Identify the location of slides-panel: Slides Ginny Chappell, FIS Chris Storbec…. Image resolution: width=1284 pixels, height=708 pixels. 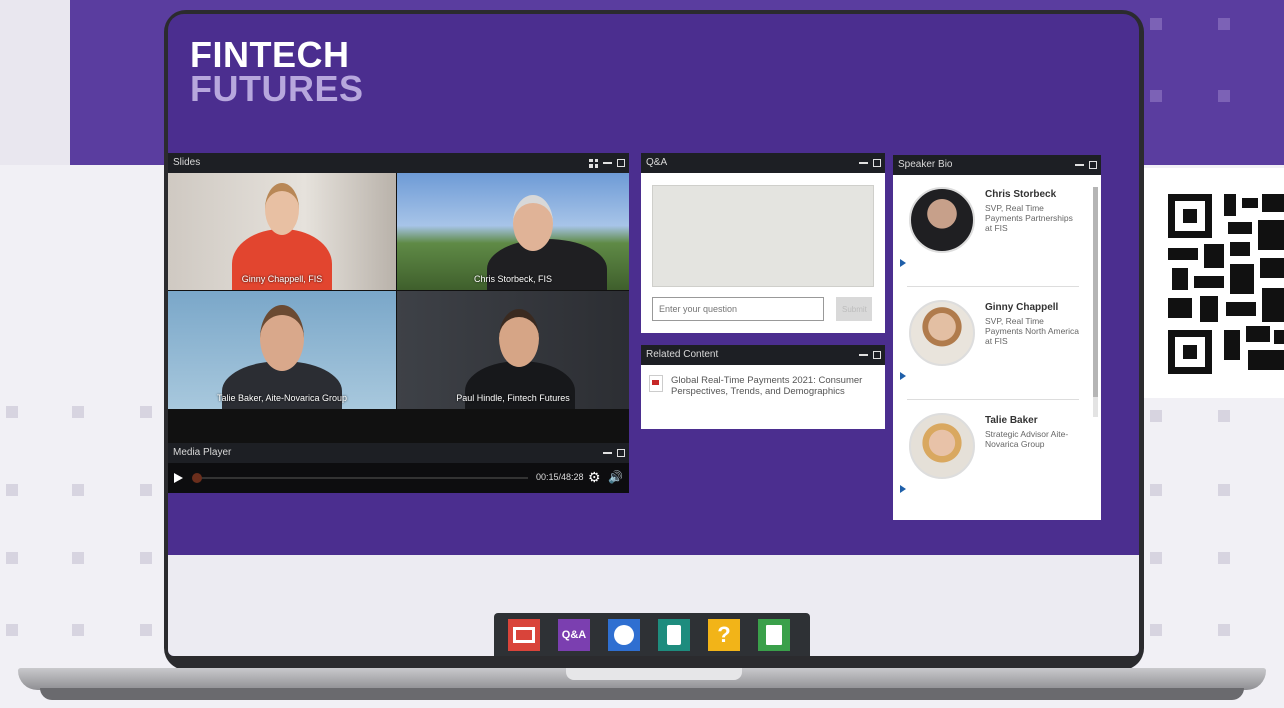
(398, 298).